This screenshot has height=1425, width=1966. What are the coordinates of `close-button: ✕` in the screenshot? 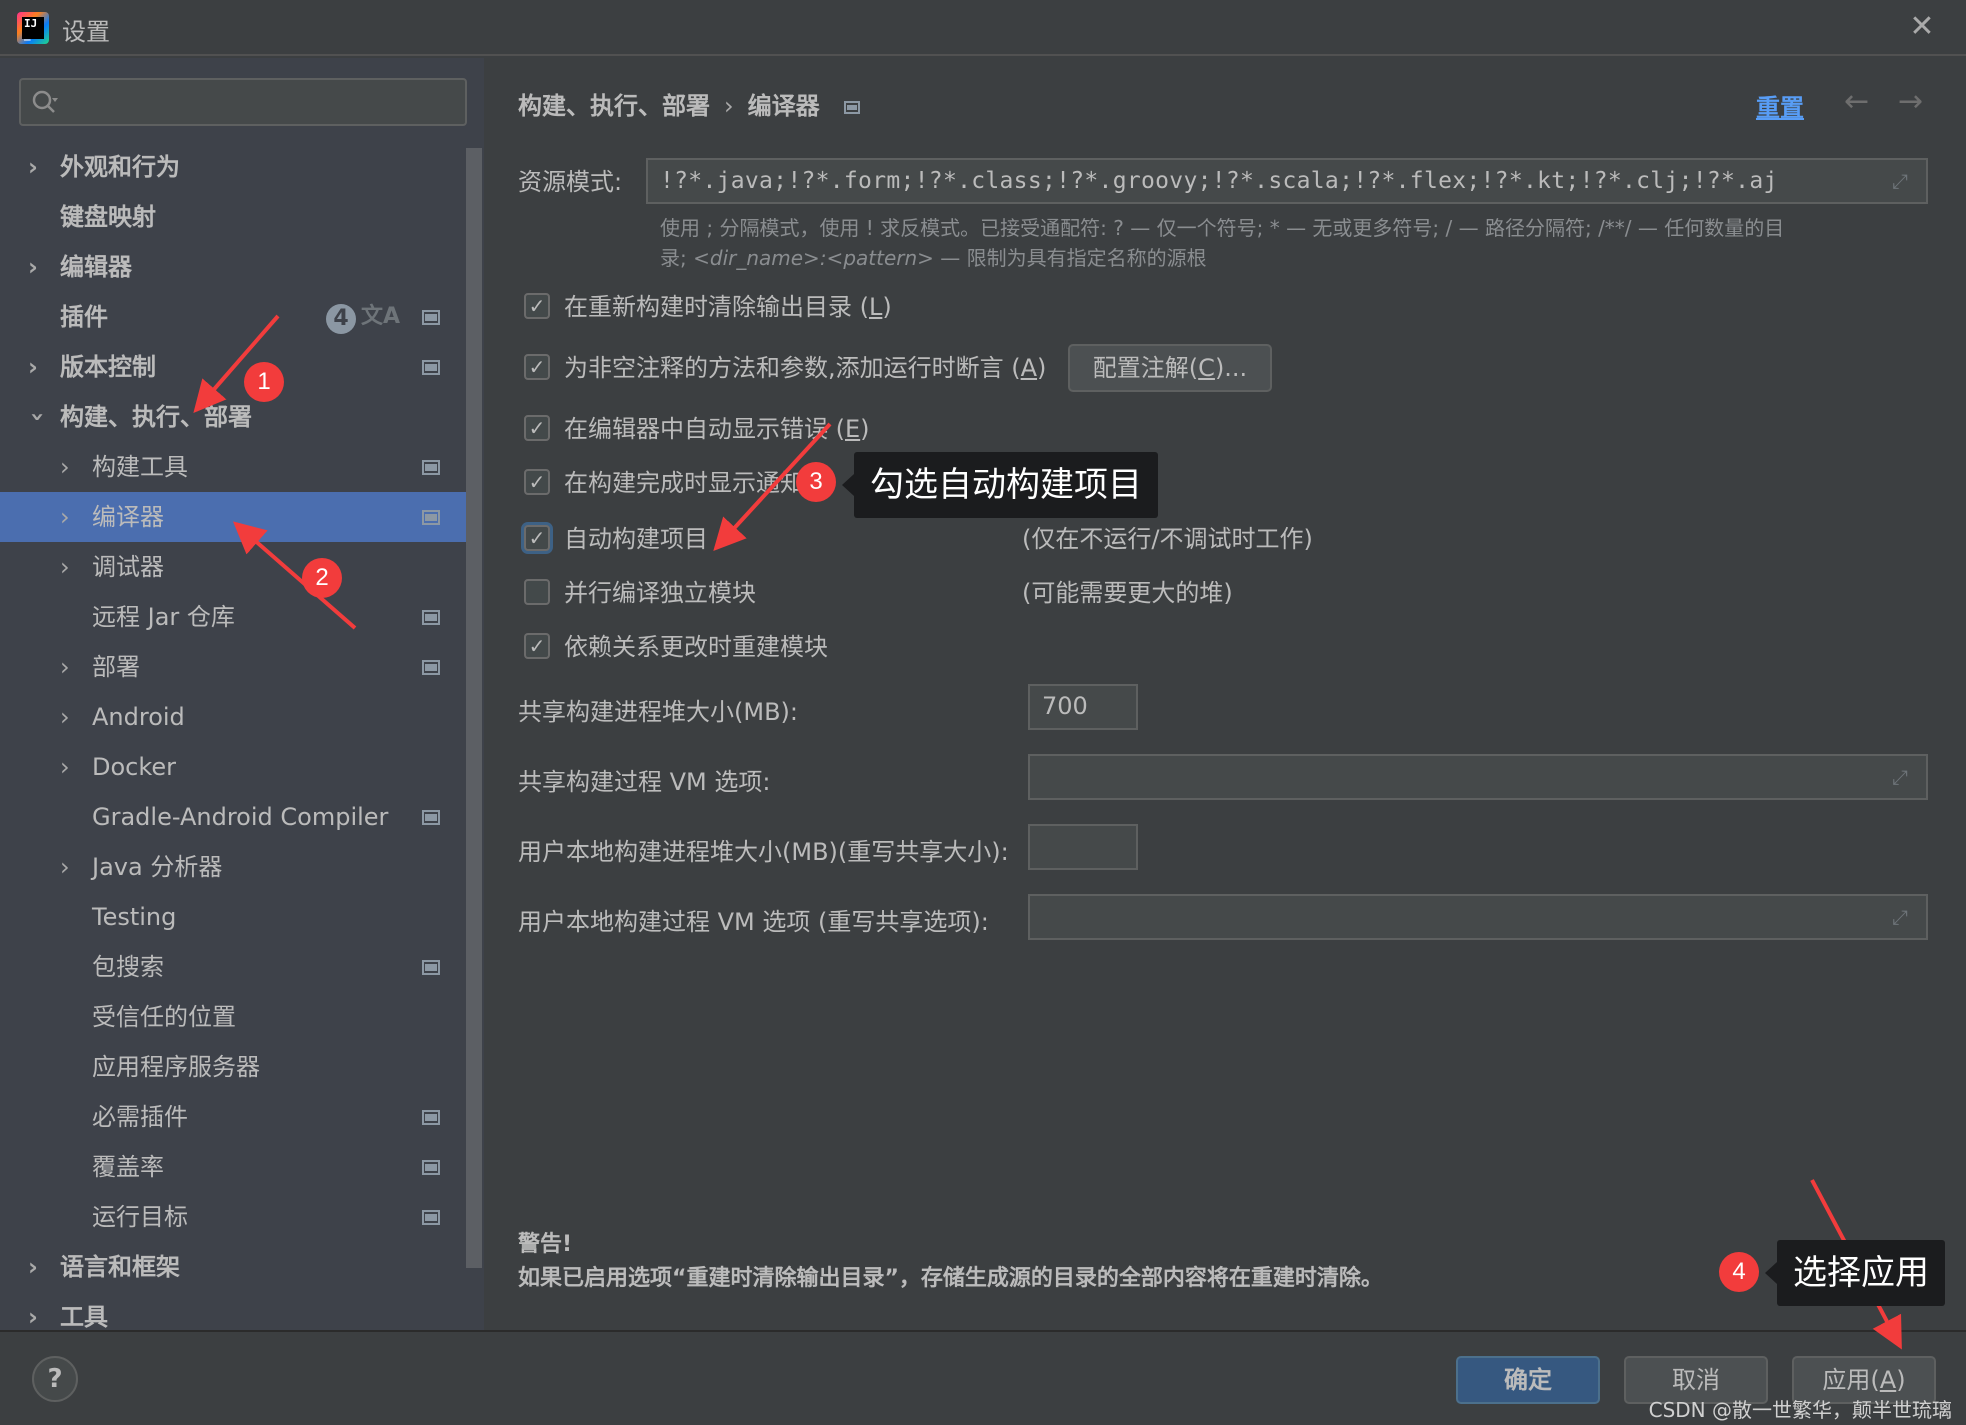 It's located at (1922, 28).